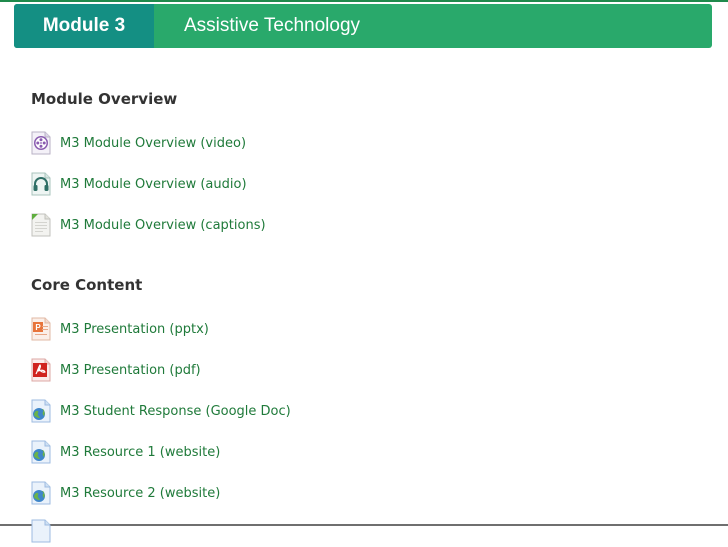 The height and width of the screenshot is (547, 728). I want to click on resource-link: M3 Resource 2 (website), so click(140, 493).